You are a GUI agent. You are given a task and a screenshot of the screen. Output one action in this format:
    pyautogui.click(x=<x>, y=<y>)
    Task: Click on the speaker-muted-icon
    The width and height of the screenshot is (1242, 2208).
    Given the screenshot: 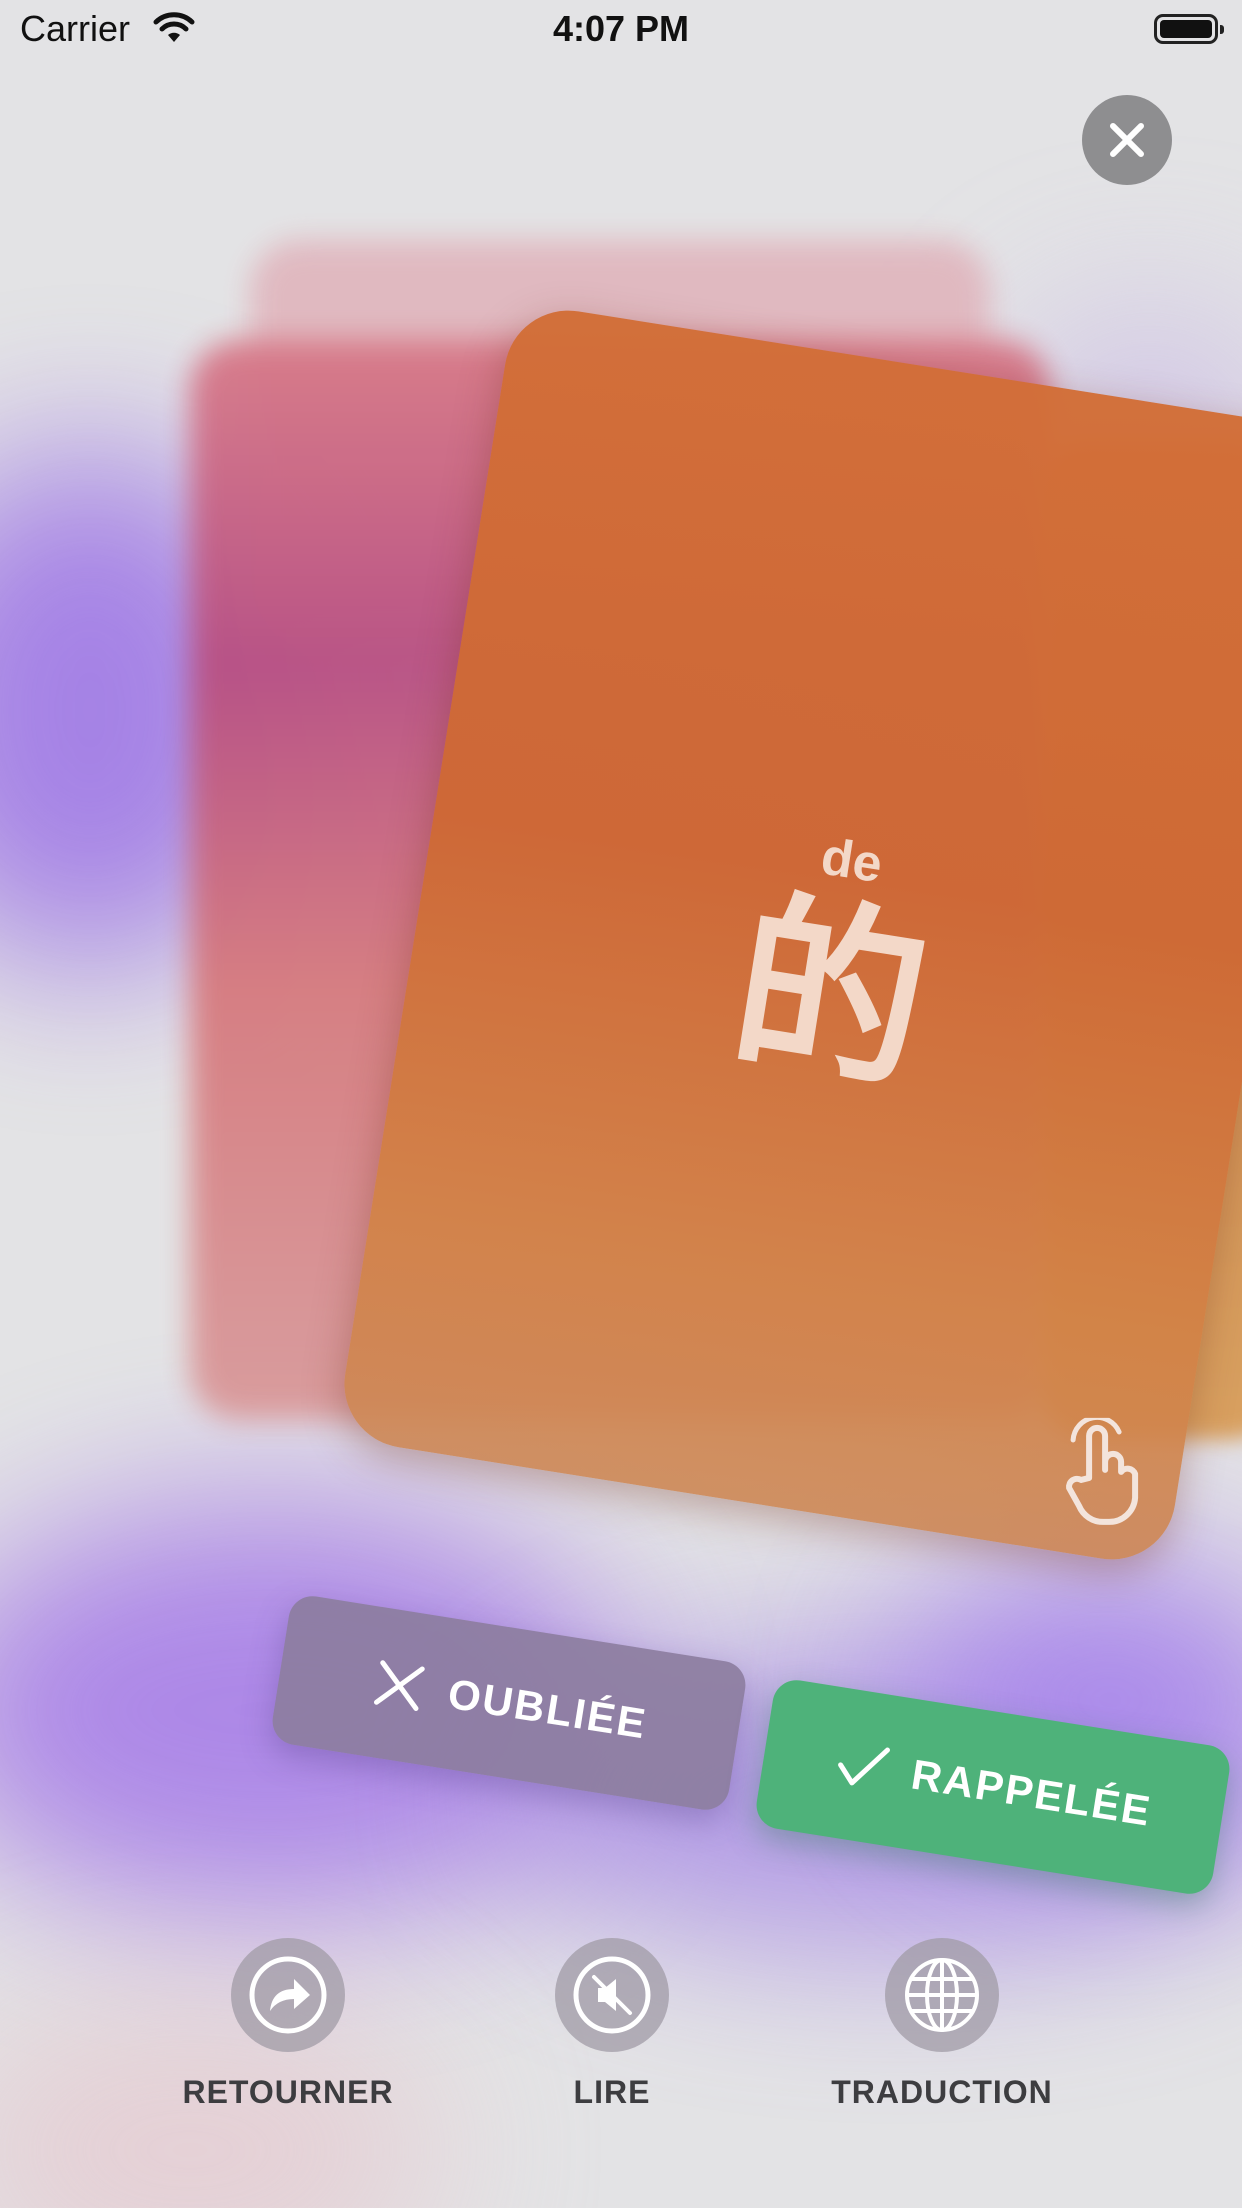 What is the action you would take?
    pyautogui.click(x=612, y=1995)
    